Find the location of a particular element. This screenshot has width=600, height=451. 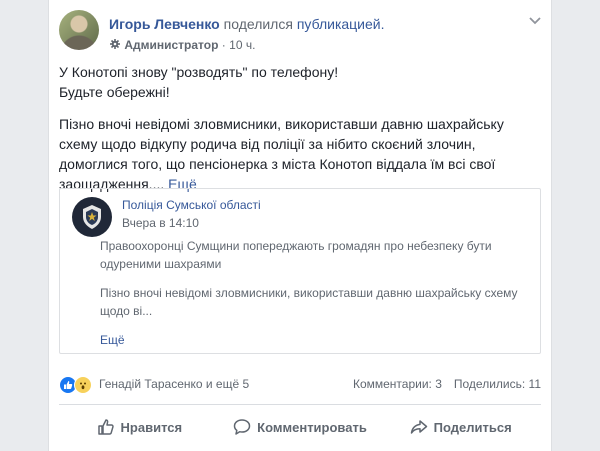

comment-label: Комментировать is located at coordinates (312, 427).